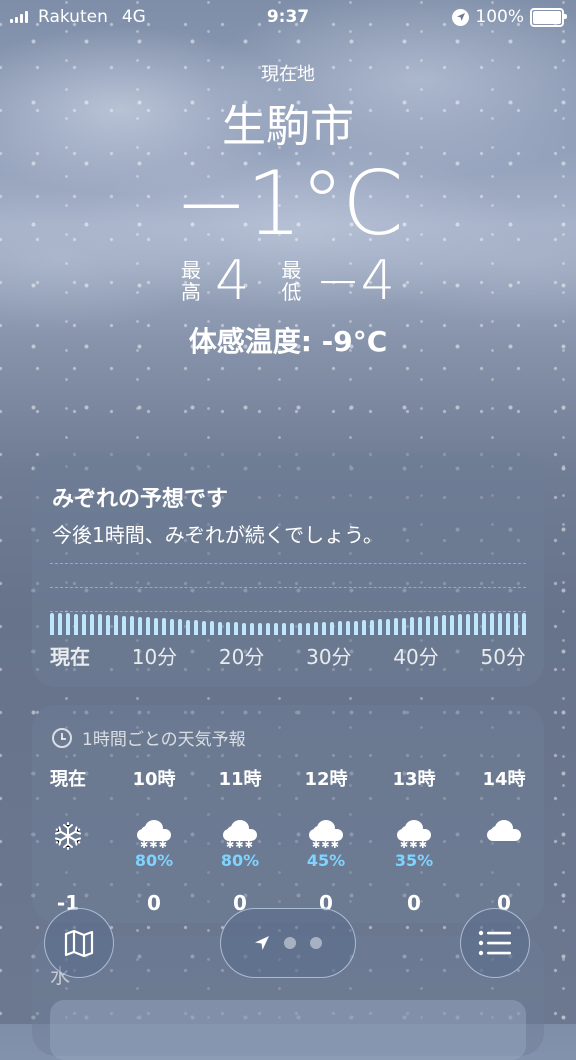 This screenshot has height=1060, width=576. What do you see at coordinates (414, 860) in the screenshot?
I see `precip-chance: 35%` at bounding box center [414, 860].